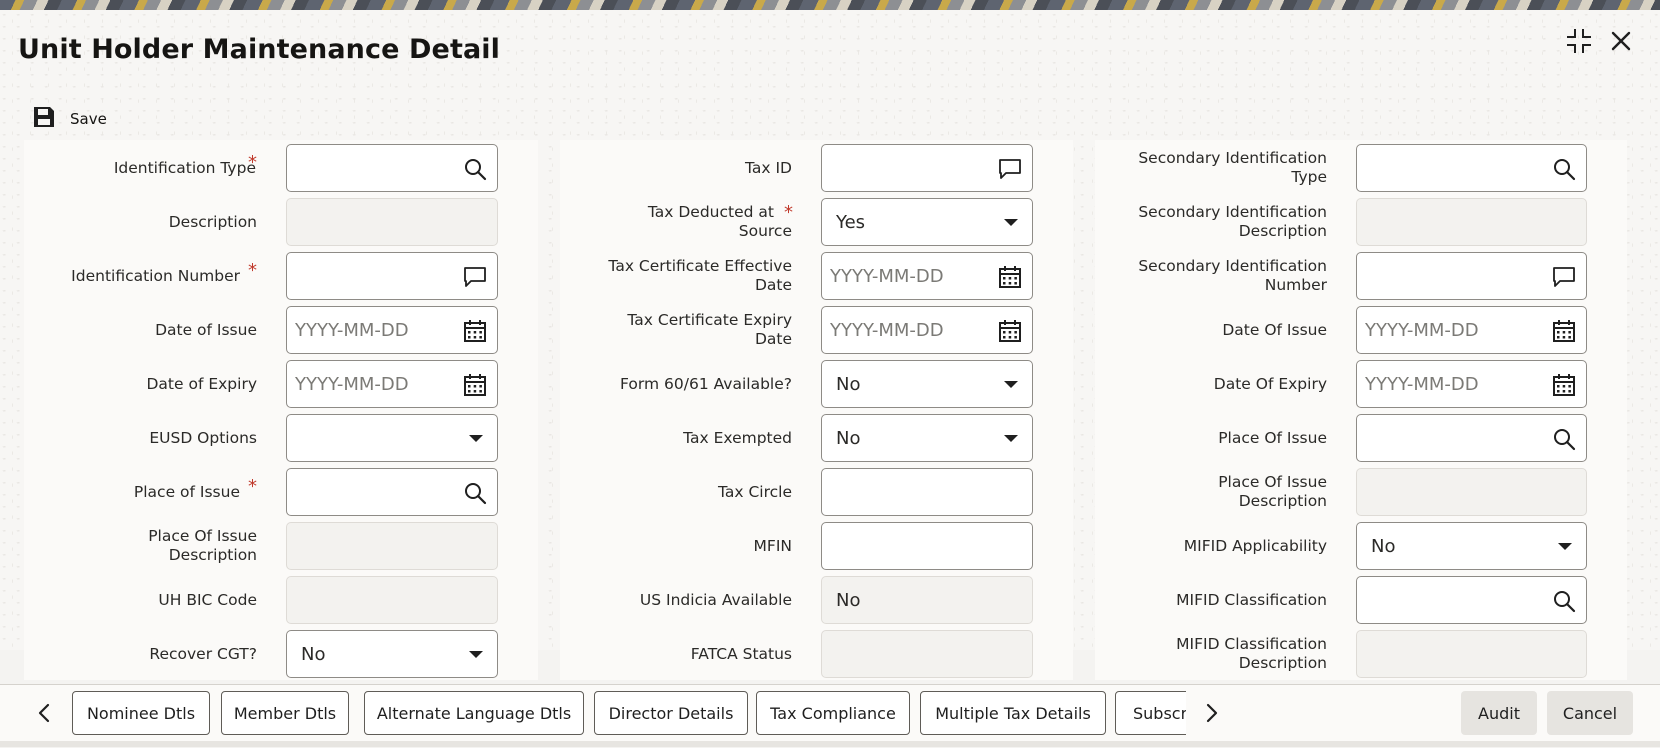  I want to click on secondary-id-description-label: Secondary Identification Description, so click(1232, 221).